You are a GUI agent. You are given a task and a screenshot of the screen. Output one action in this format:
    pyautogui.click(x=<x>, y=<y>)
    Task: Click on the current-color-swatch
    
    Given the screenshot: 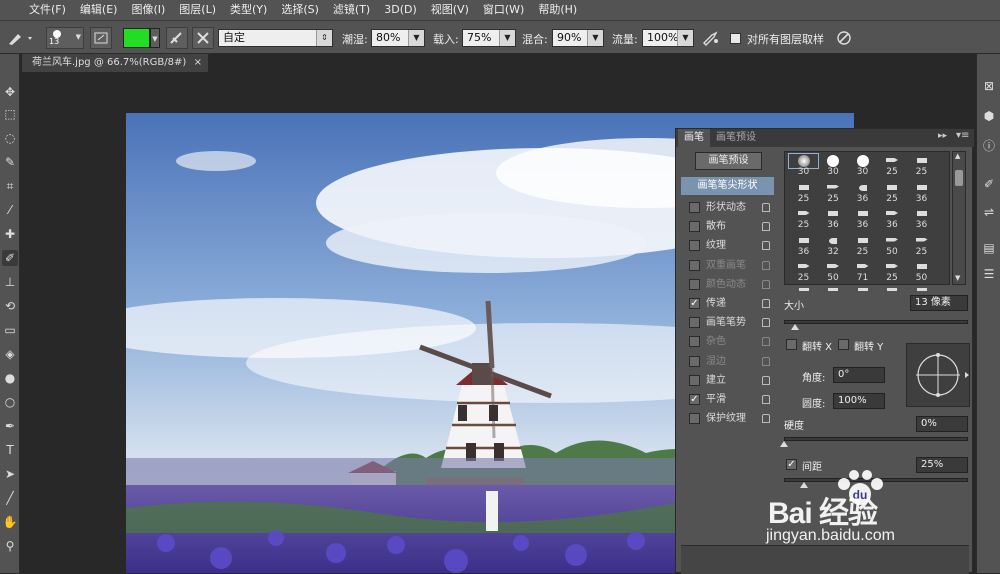 What is the action you would take?
    pyautogui.click(x=136, y=38)
    